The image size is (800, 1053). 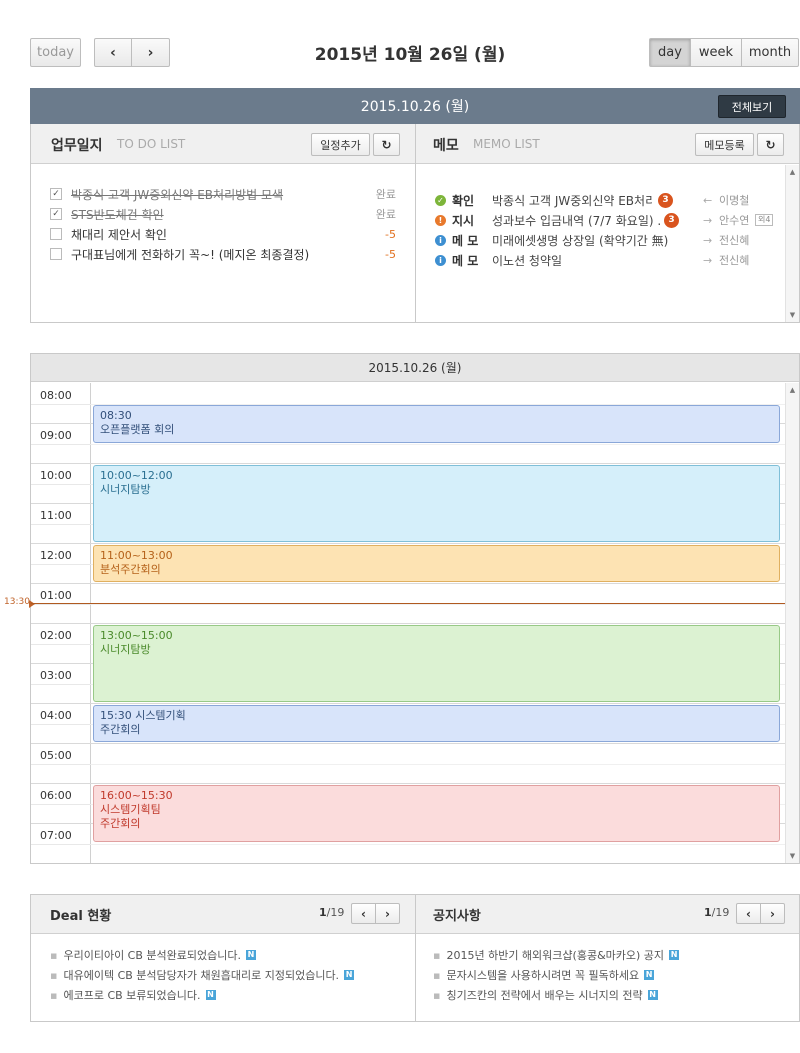 What do you see at coordinates (607, 260) in the screenshot?
I see `memo-item: i 메 모 이노션 청약일 → 전신혜` at bounding box center [607, 260].